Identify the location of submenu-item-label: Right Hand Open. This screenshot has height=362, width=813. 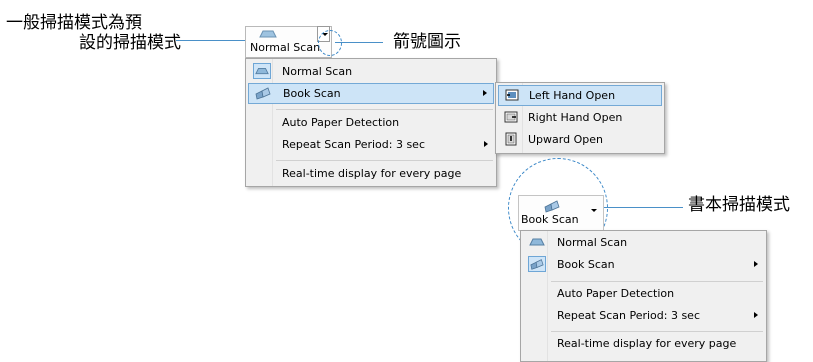
(575, 117).